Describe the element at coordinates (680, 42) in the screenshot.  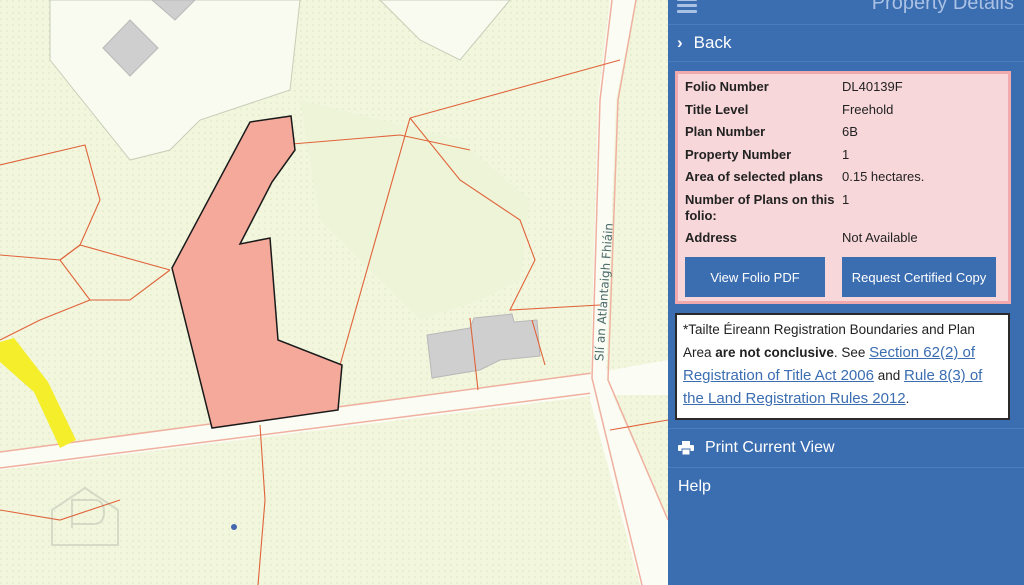
I see `chevron-right-icon: ›` at that location.